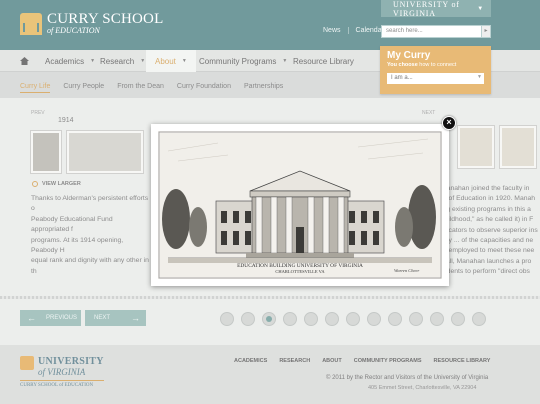  What do you see at coordinates (300, 271) in the screenshot?
I see `sketch-caption-2: CHARLOTTESVILLE VA` at bounding box center [300, 271].